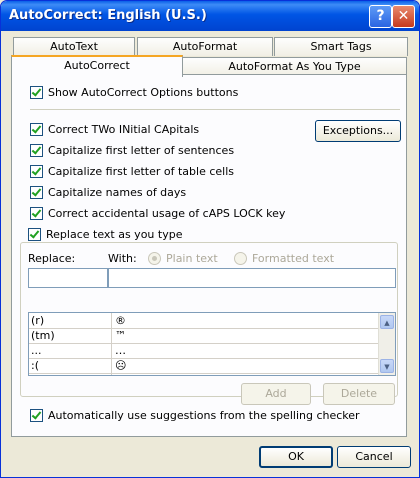  Describe the element at coordinates (387, 366) in the screenshot. I see `scroll-down-icon: ▼` at that location.